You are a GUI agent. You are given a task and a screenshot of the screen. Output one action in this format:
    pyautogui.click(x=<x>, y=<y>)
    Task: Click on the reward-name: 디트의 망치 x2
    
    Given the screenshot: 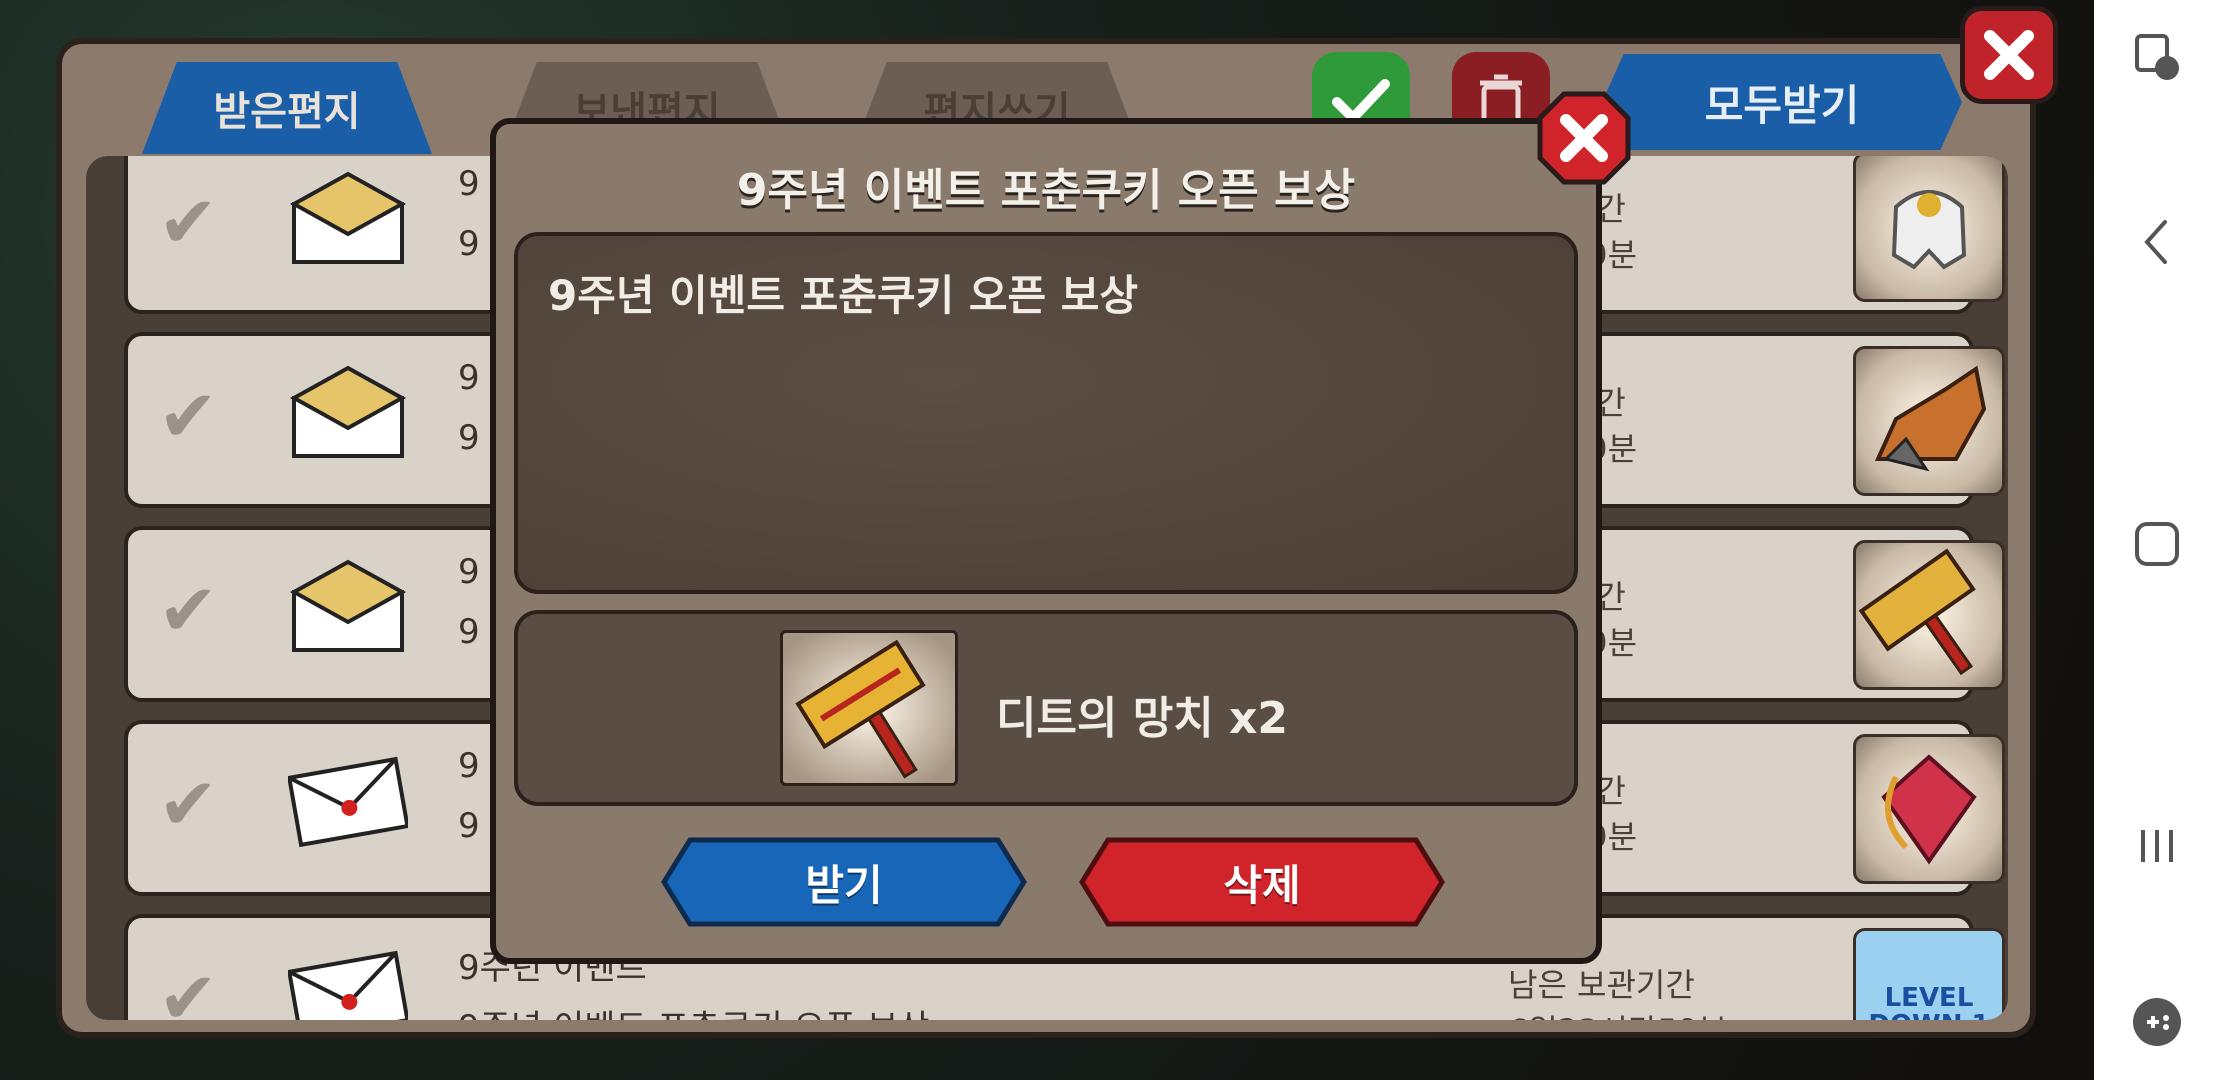 What is the action you would take?
    pyautogui.click(x=1142, y=718)
    